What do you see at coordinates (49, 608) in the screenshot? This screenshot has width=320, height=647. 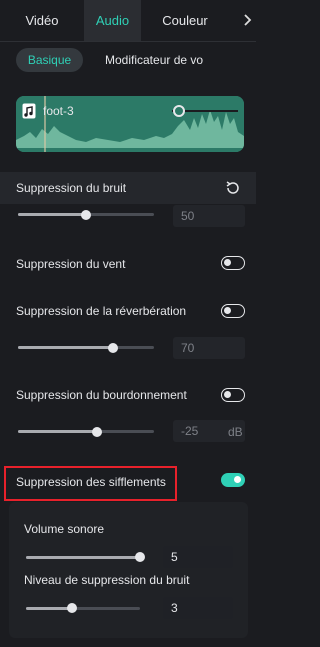 I see `reduction-slider-fill` at bounding box center [49, 608].